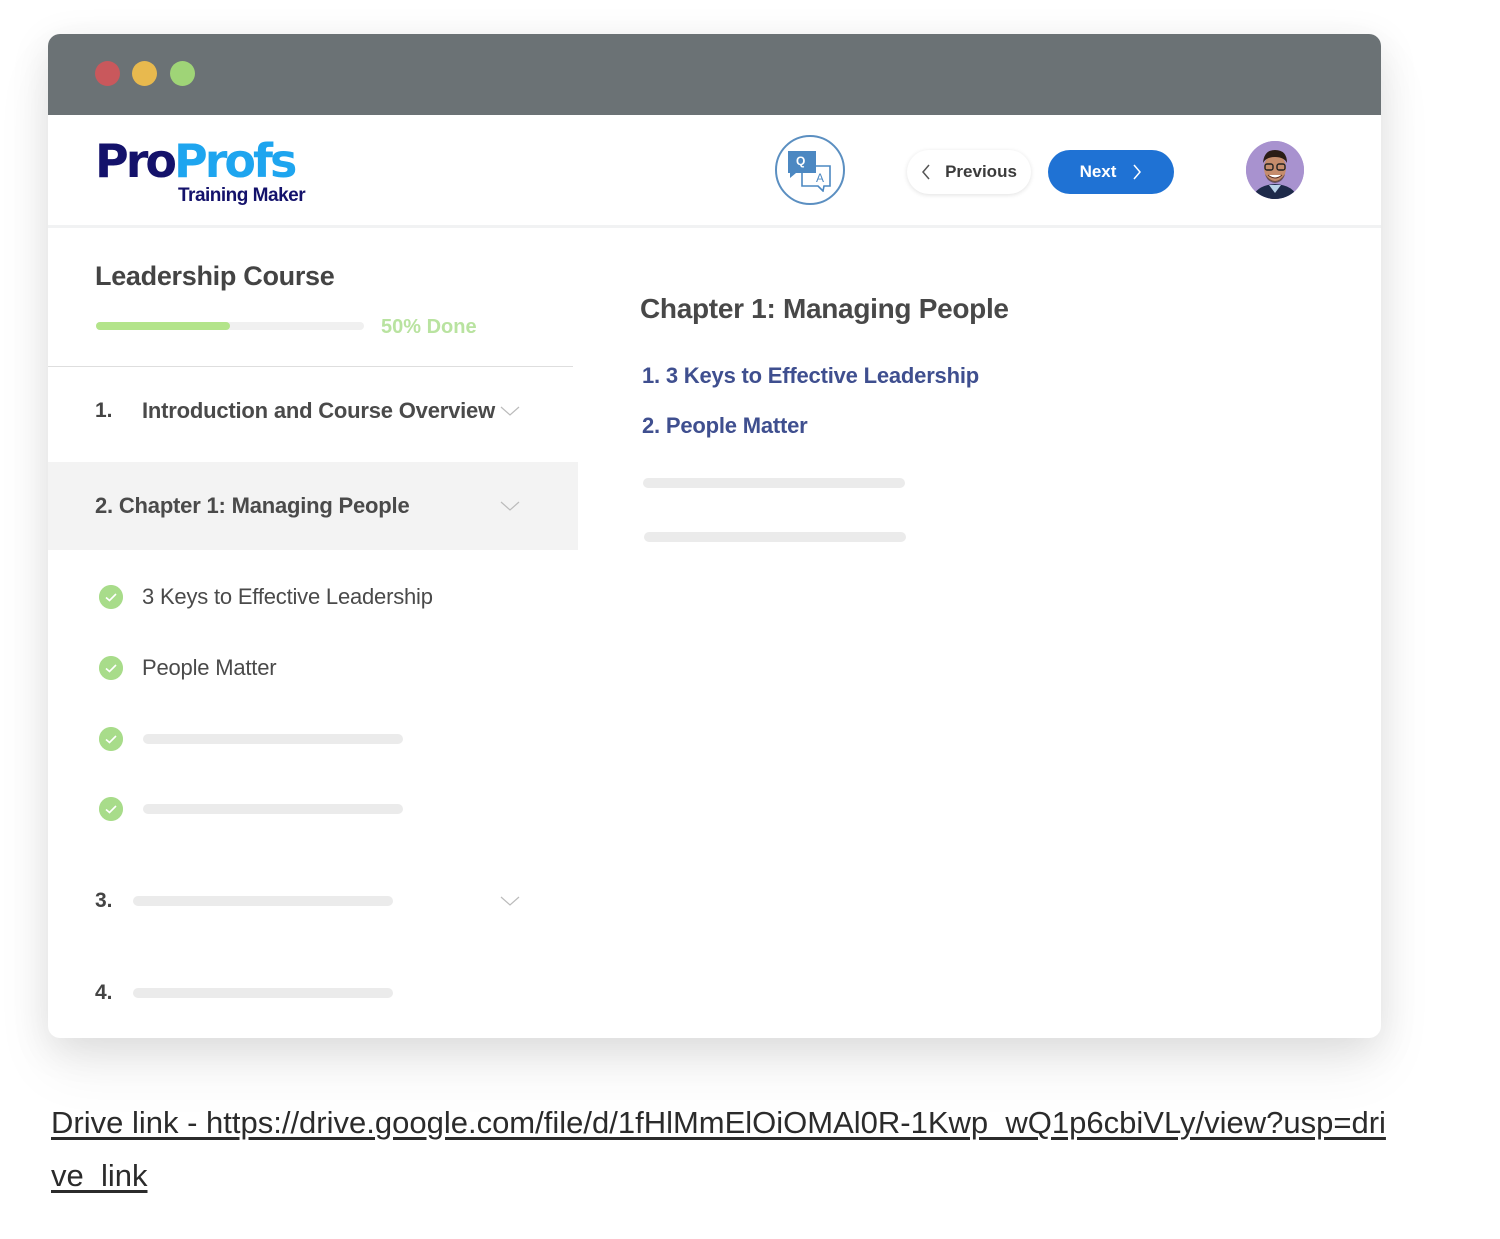 The width and height of the screenshot is (1500, 1239). I want to click on lesson-item: 3 Keys to Effective Leadership, so click(313, 597).